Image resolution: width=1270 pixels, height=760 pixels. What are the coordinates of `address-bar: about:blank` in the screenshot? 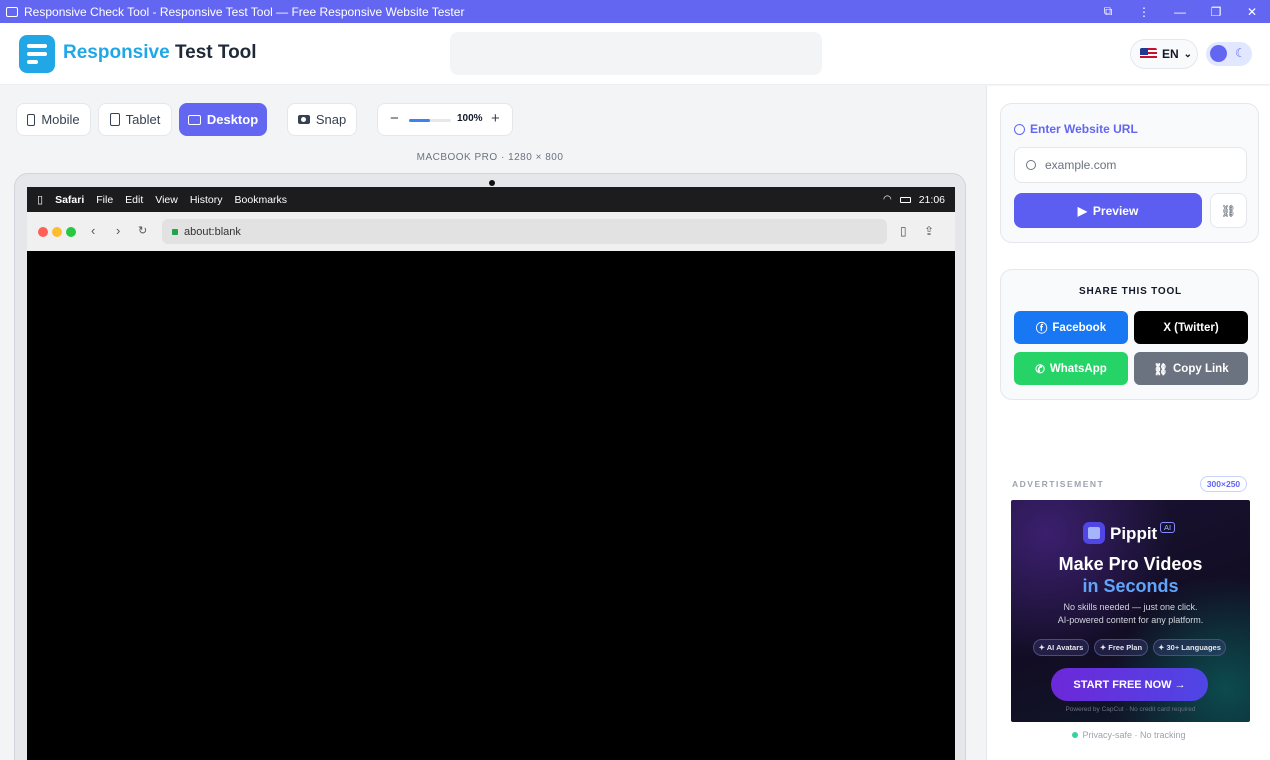 It's located at (524, 231).